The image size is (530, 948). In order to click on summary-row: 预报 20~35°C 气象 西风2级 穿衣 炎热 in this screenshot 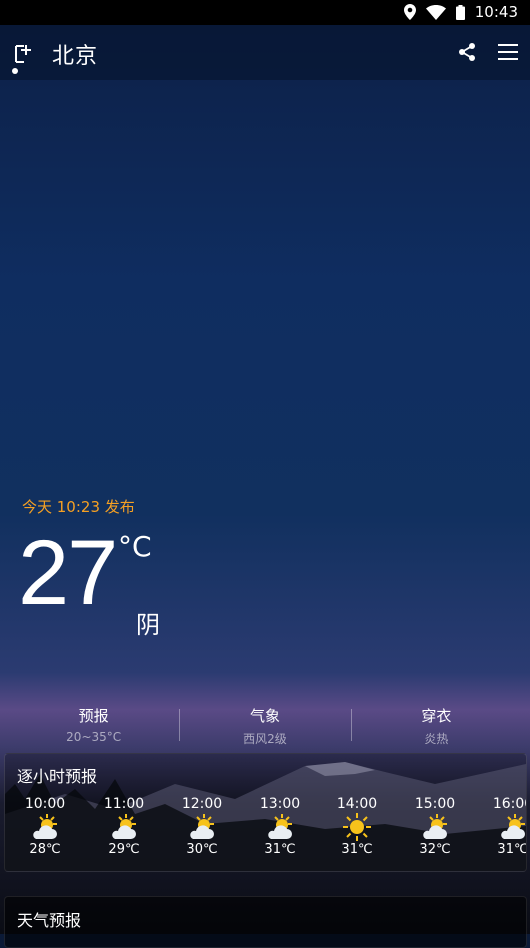, I will do `click(265, 725)`.